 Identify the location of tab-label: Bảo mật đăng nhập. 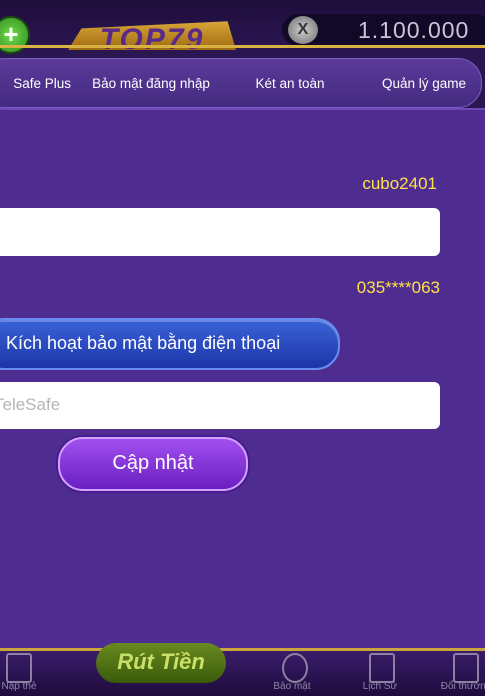
(151, 83).